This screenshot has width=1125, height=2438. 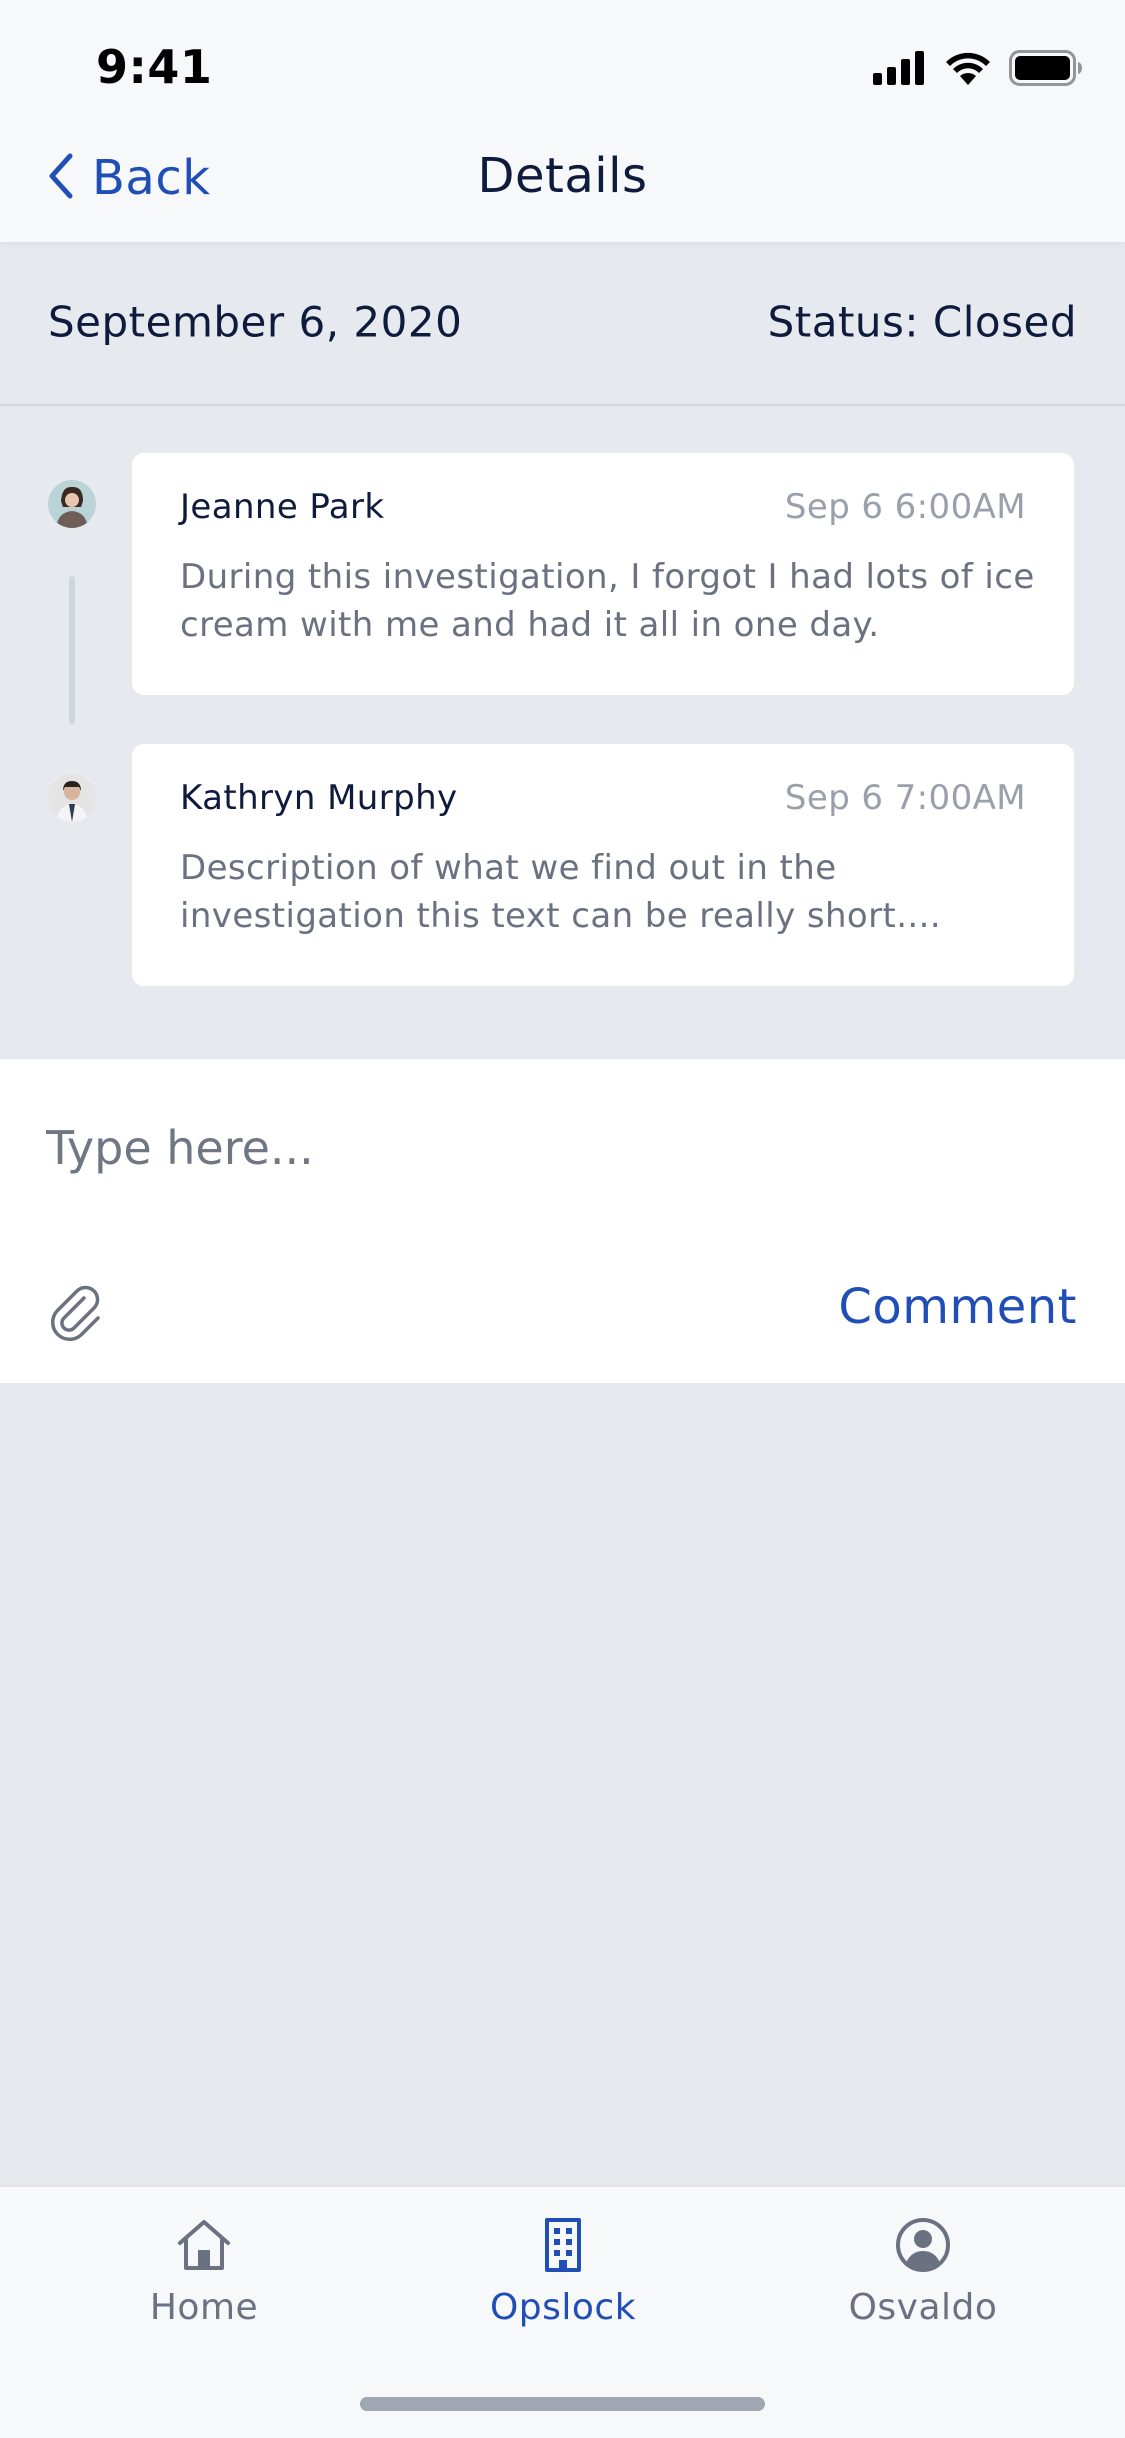 What do you see at coordinates (562, 325) in the screenshot?
I see `case-summary: September 6, 2020 Status: Closed` at bounding box center [562, 325].